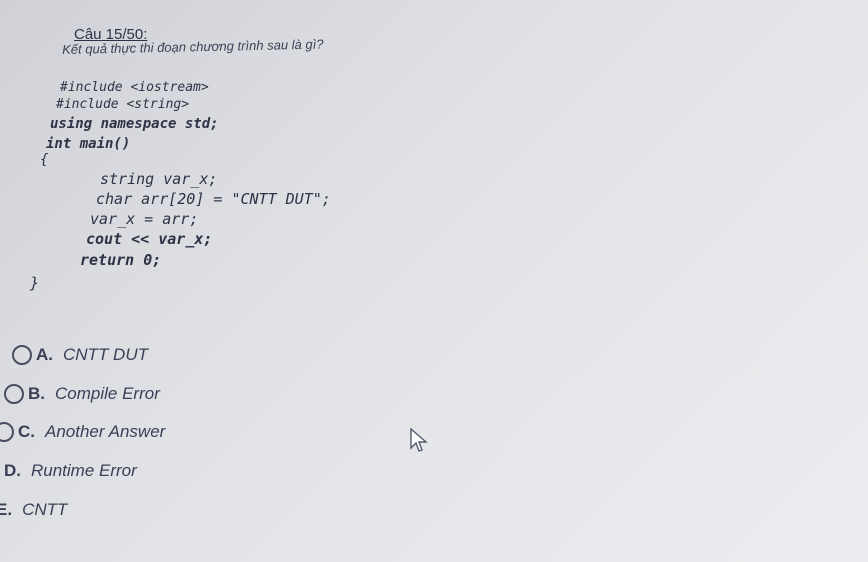 The width and height of the screenshot is (868, 562). Describe the element at coordinates (144, 219) in the screenshot. I see `code-line: var_x = arr;` at that location.